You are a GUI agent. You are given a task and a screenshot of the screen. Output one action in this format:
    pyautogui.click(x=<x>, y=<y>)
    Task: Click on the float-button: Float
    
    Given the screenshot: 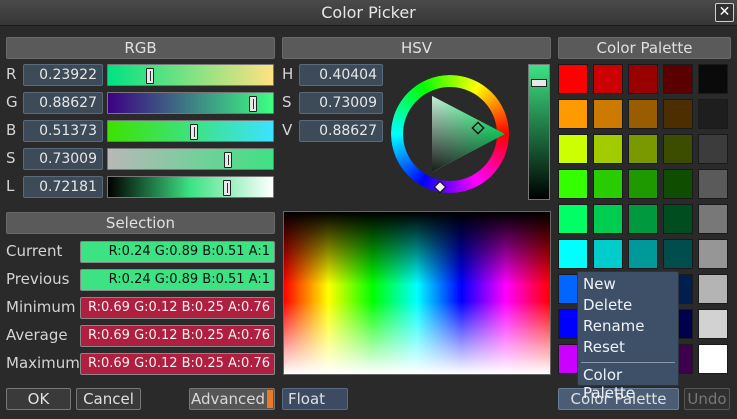 What is the action you would take?
    pyautogui.click(x=315, y=399)
    